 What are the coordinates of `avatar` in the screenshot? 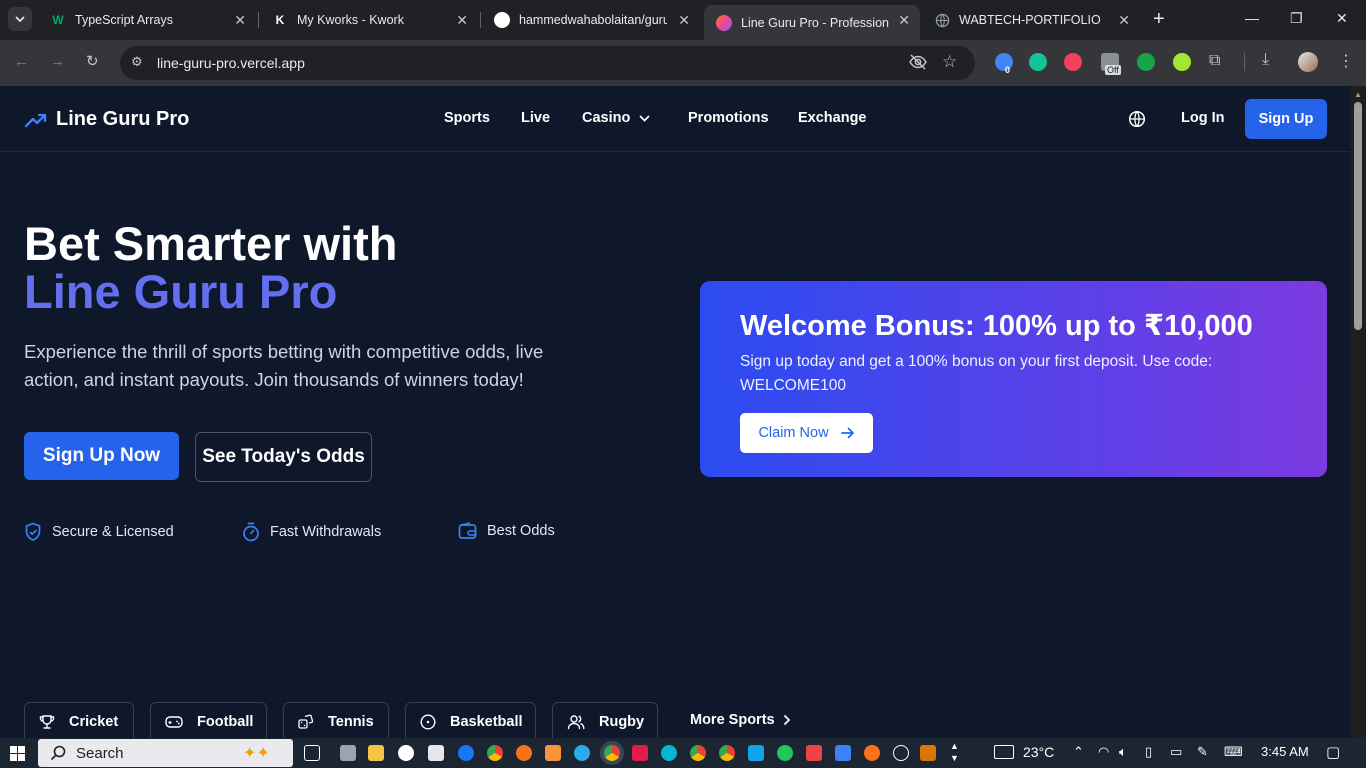 It's located at (1308, 62).